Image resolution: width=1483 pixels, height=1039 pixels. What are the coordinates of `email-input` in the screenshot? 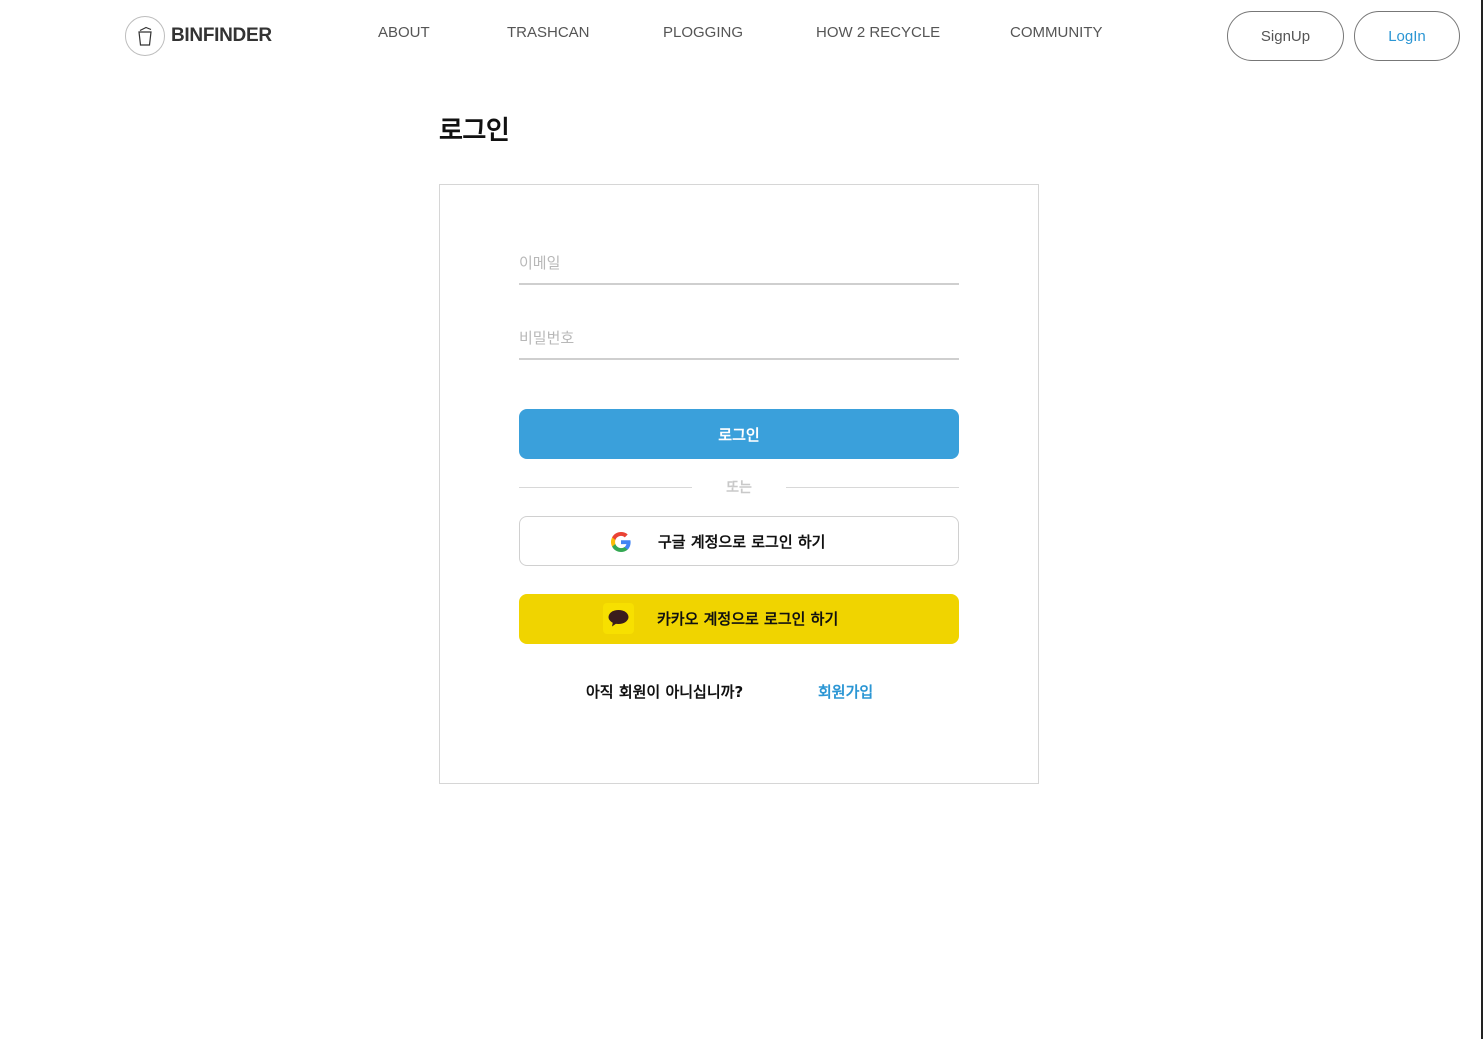 It's located at (739, 261).